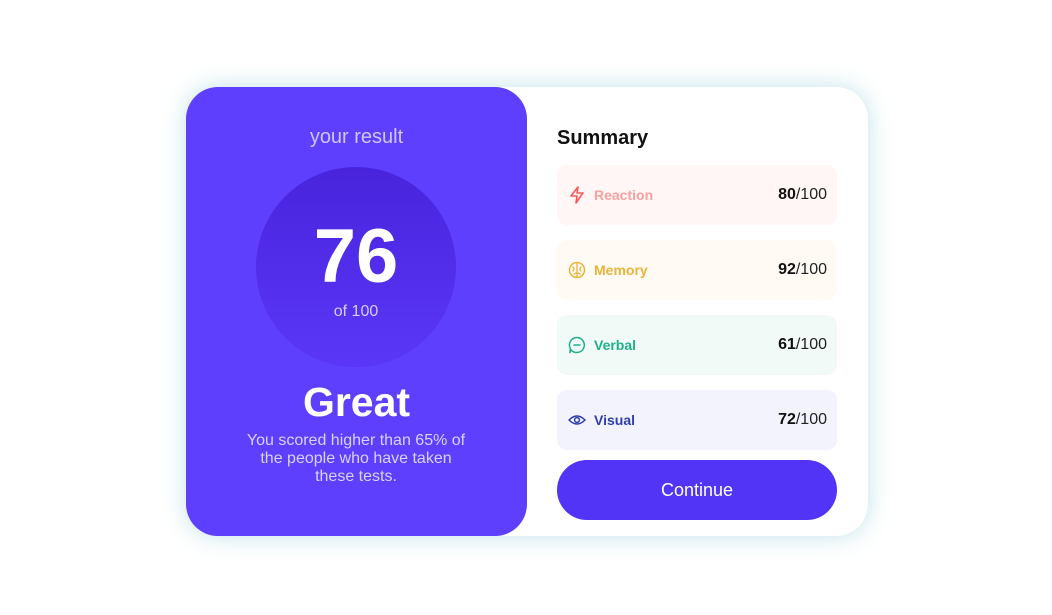  I want to click on eye-icon, so click(577, 420).